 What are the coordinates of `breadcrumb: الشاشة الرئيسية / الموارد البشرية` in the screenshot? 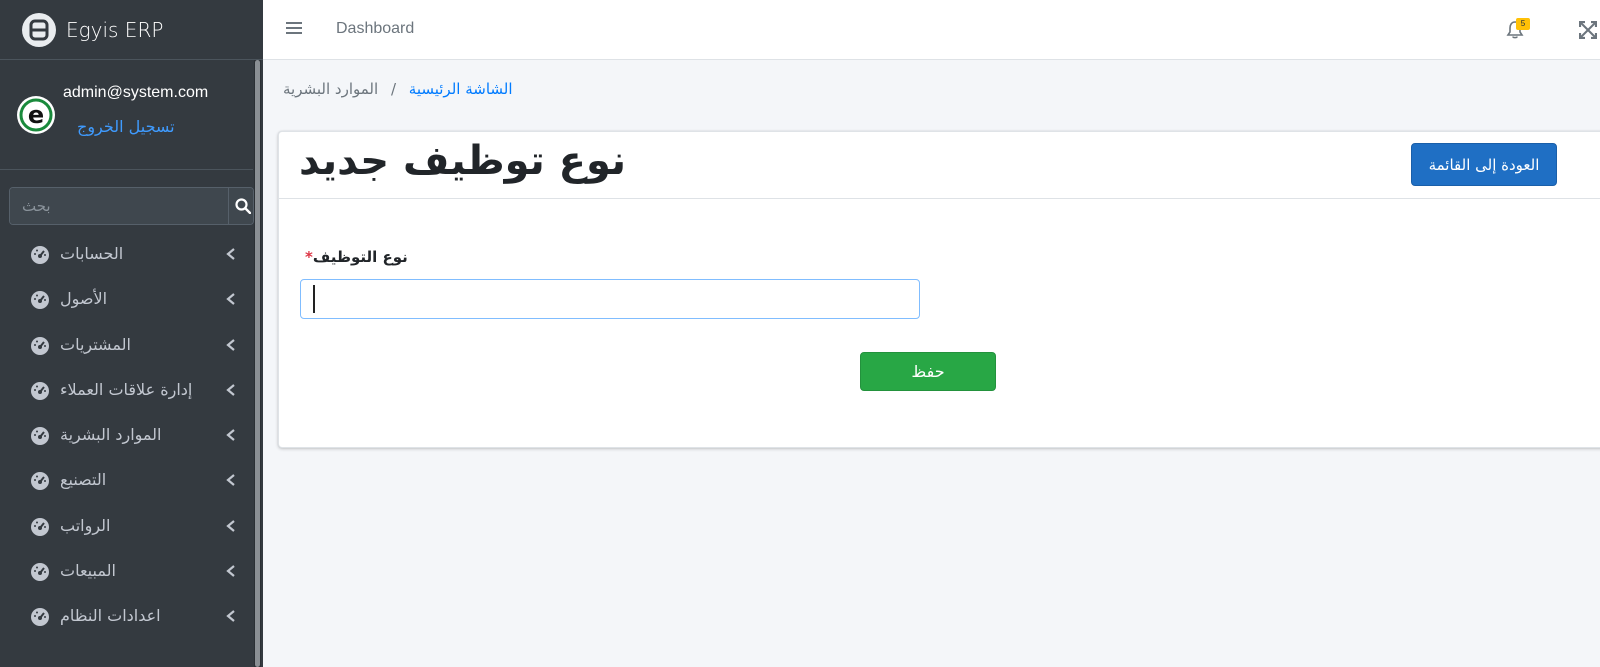 It's located at (398, 89).